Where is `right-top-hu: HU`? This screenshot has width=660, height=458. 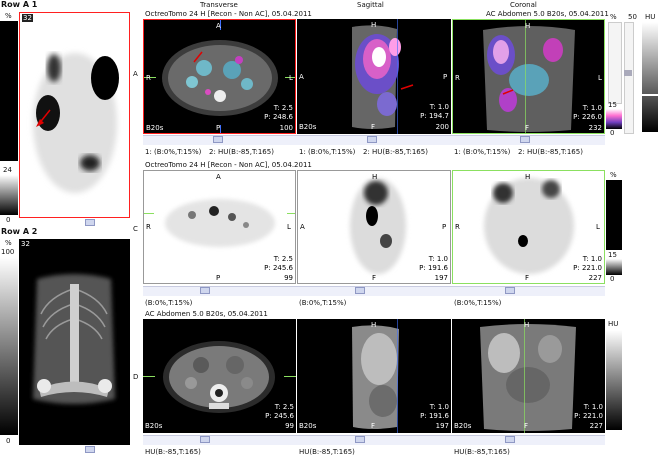
right-top-hu: HU is located at coordinates (650, 17).